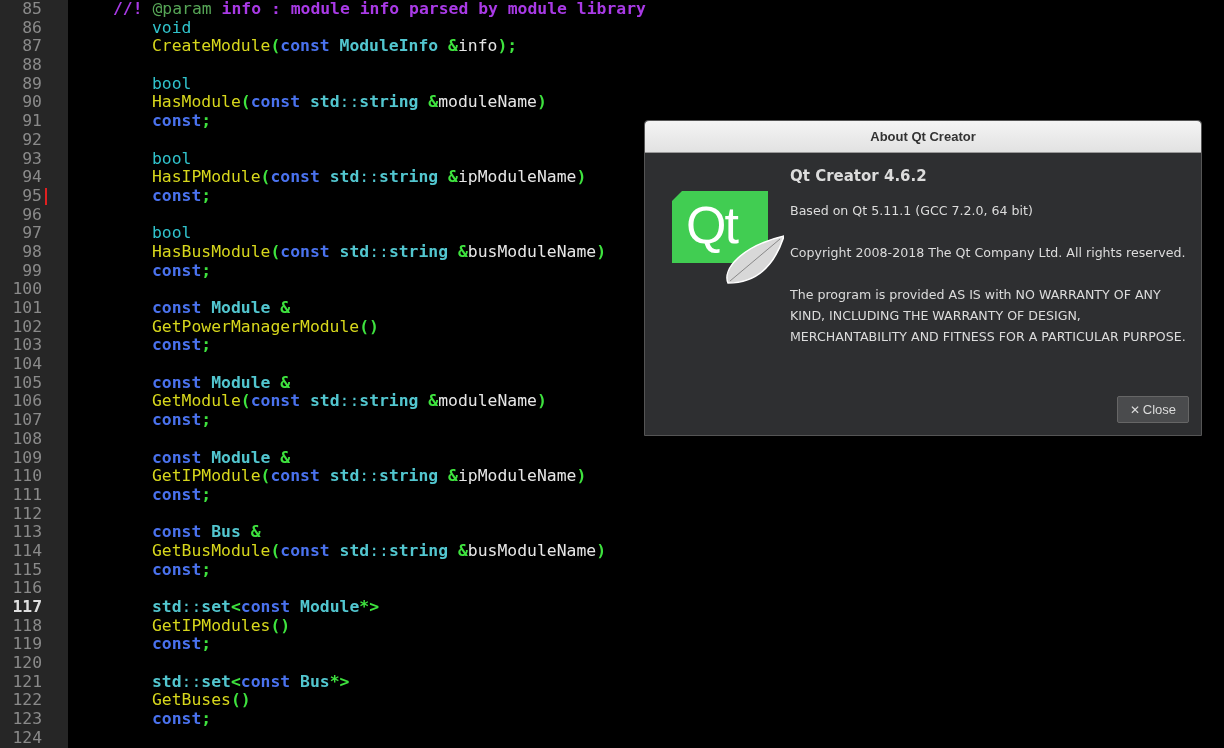 The width and height of the screenshot is (1224, 748). I want to click on dialog-title: About Qt Creator, so click(923, 136).